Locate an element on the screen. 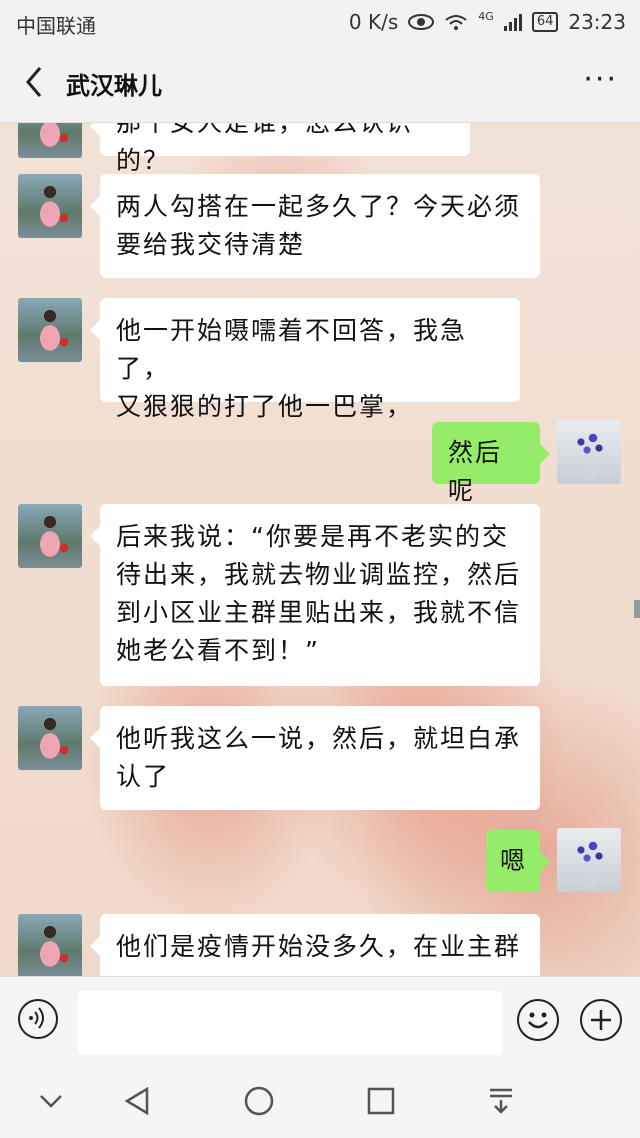  message-bubble-incoming: 他一开始嗫嚅着不回答，我急了， 又狠狠的打了他一巴掌， is located at coordinates (305, 359).